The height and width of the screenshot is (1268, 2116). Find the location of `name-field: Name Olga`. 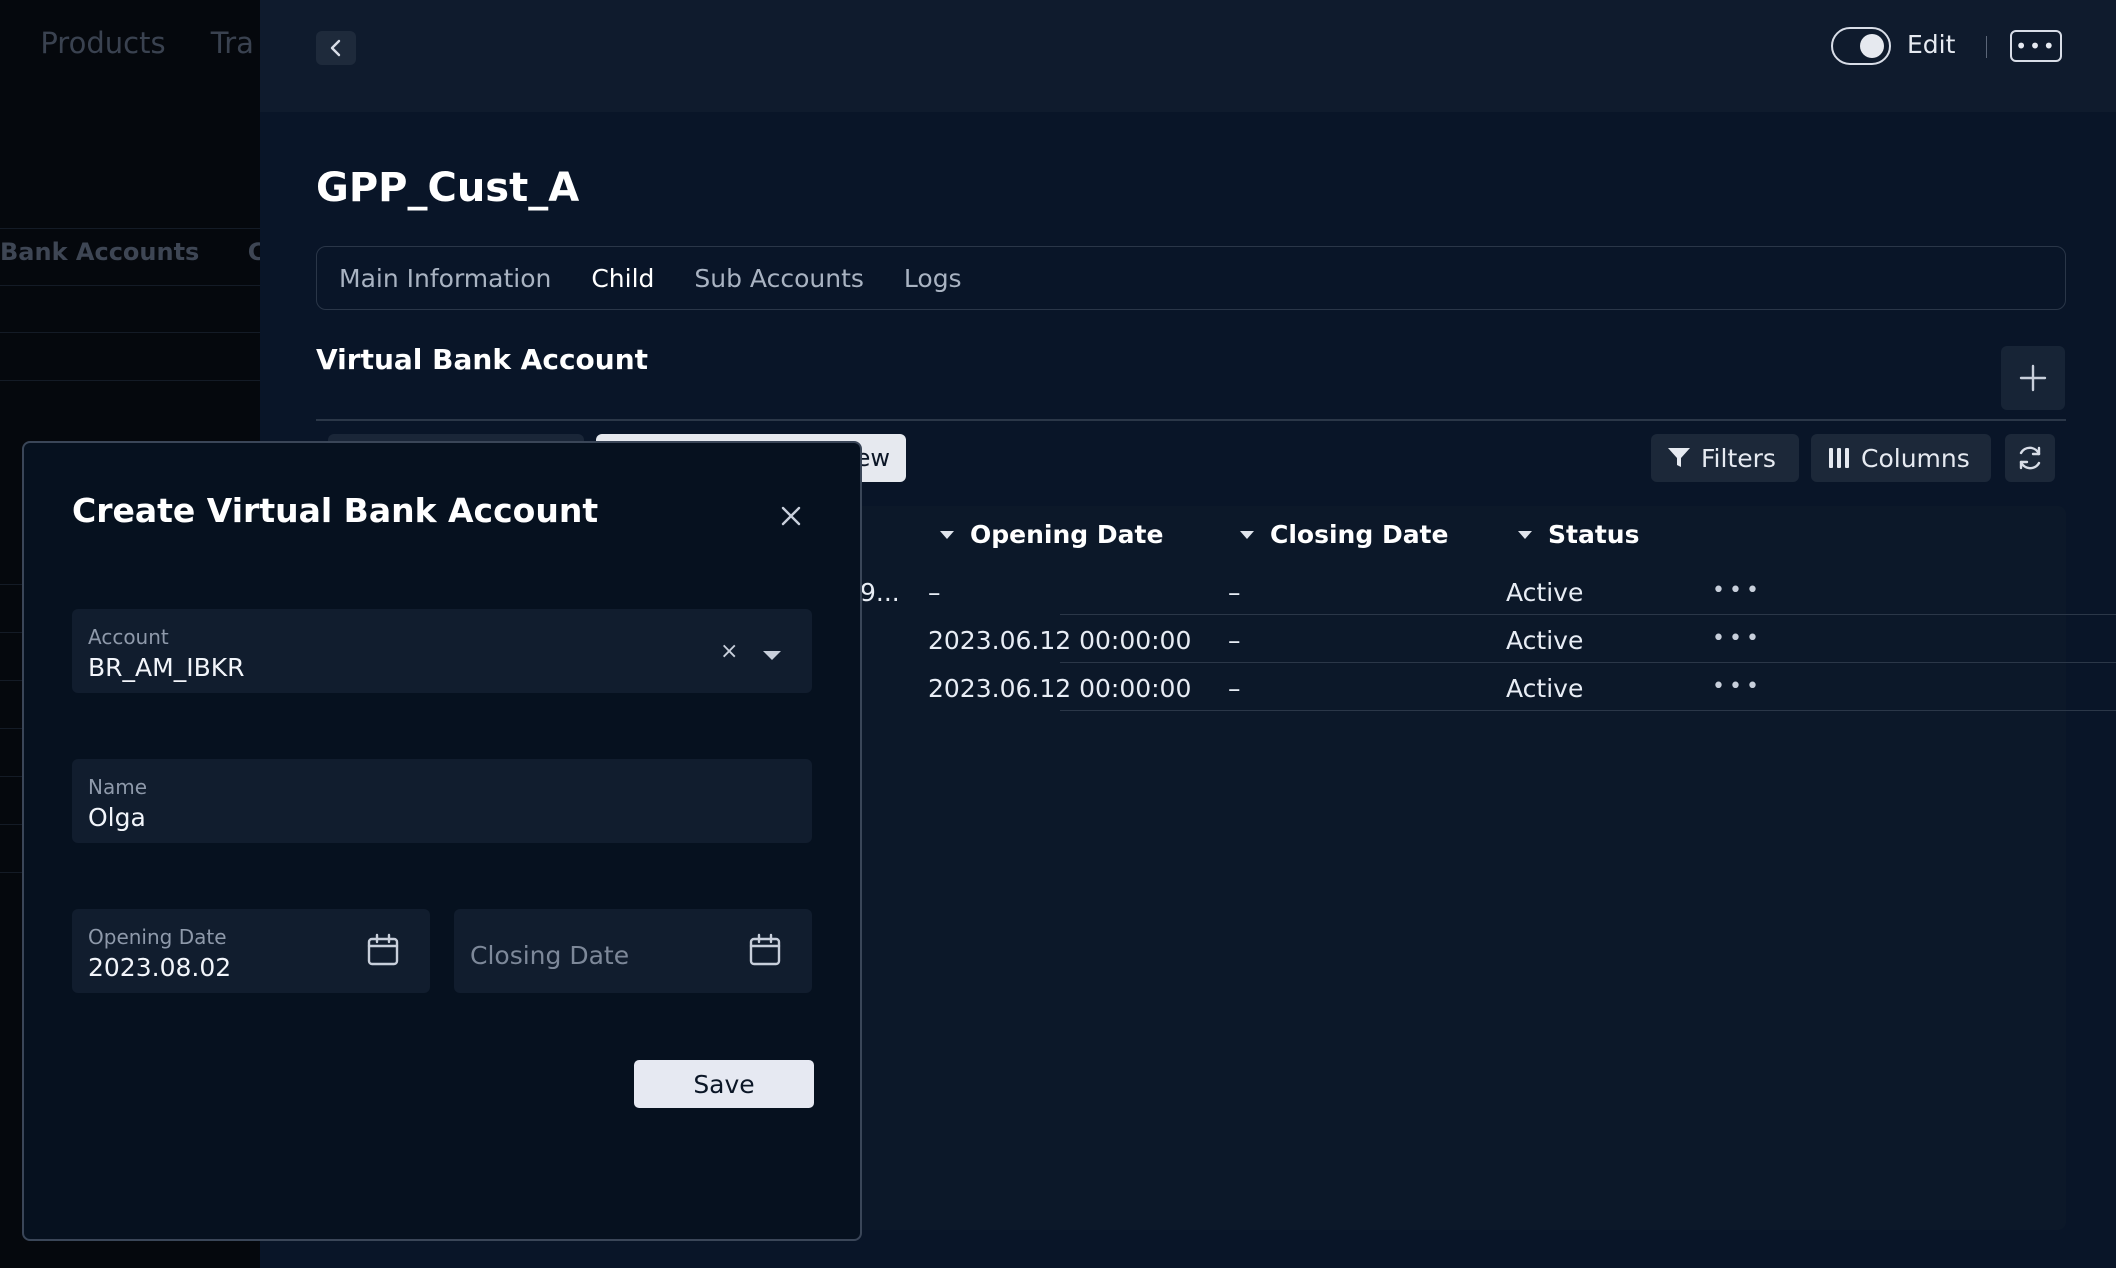

name-field: Name Olga is located at coordinates (442, 801).